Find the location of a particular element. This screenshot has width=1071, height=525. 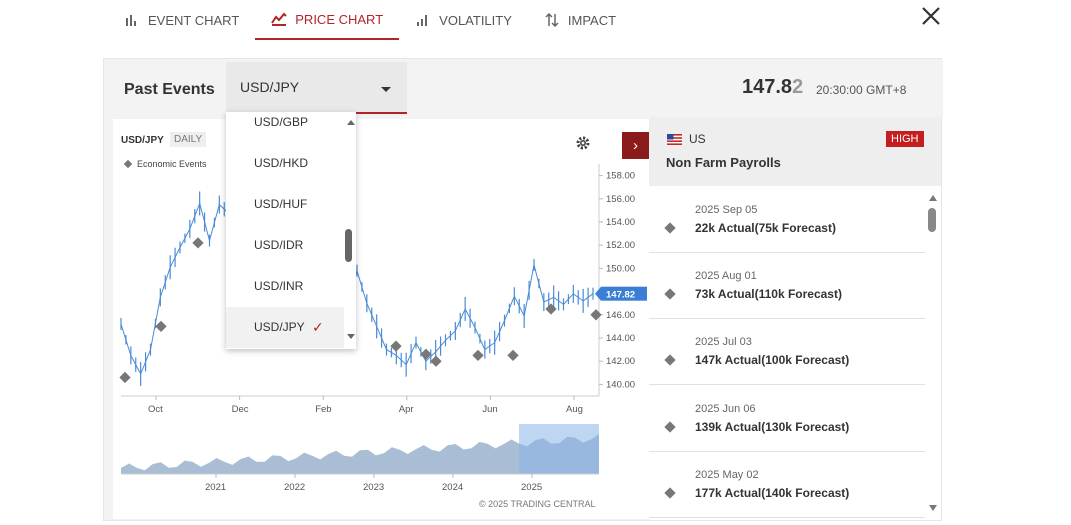

x-tick-label: Dec is located at coordinates (240, 409).